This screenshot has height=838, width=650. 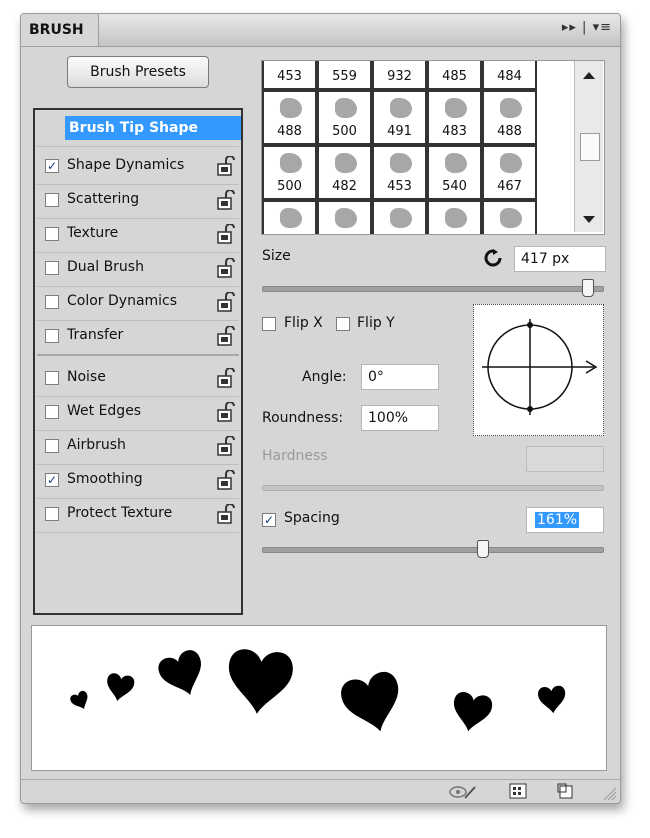 What do you see at coordinates (93, 233) in the screenshot?
I see `option-label: Texture` at bounding box center [93, 233].